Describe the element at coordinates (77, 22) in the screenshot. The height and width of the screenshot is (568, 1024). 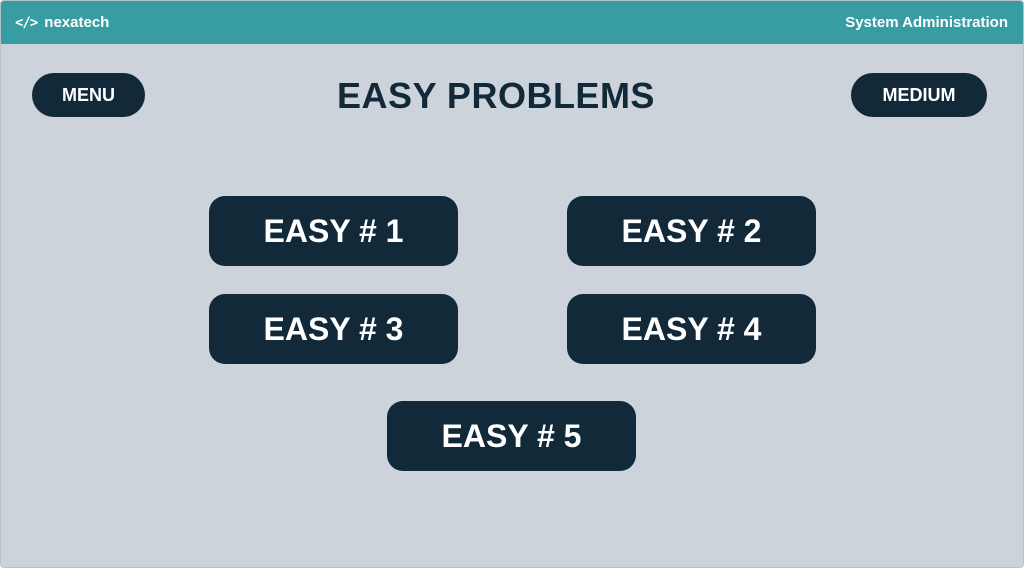
I see `brand-name: nexatech` at that location.